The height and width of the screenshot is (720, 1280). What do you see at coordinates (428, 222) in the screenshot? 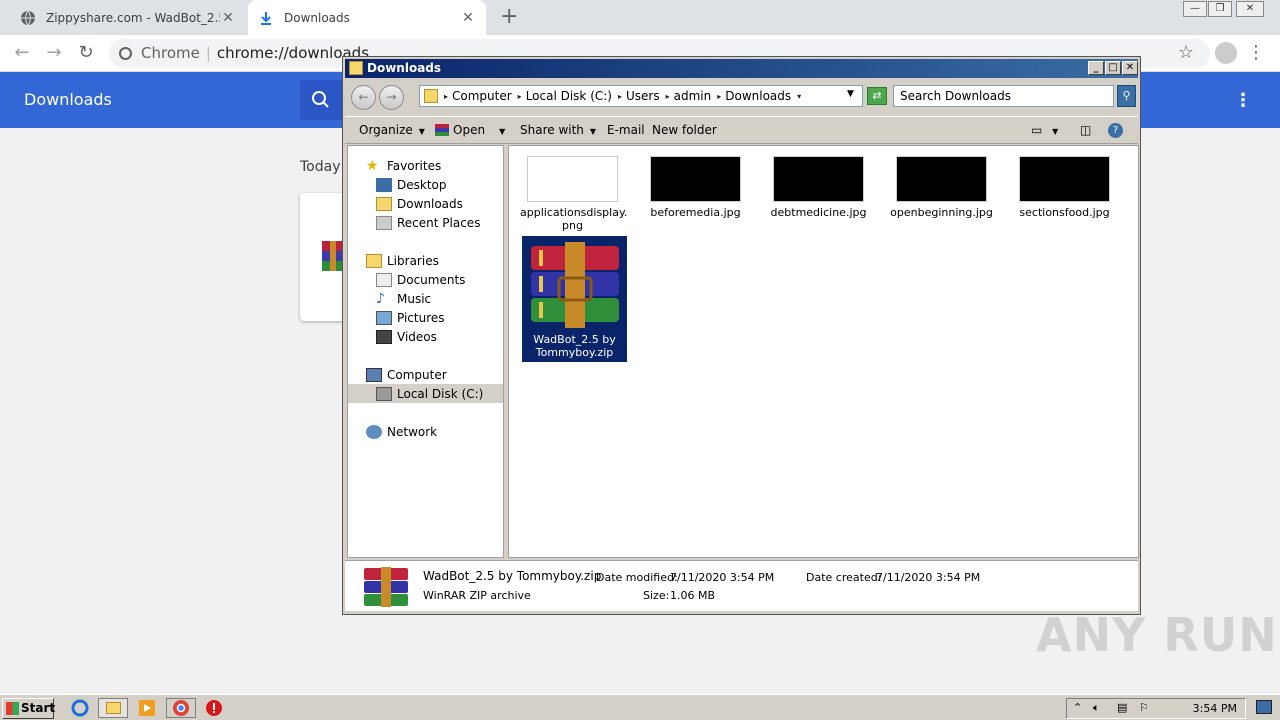
I see `nav-recent-places: Recent Places` at bounding box center [428, 222].